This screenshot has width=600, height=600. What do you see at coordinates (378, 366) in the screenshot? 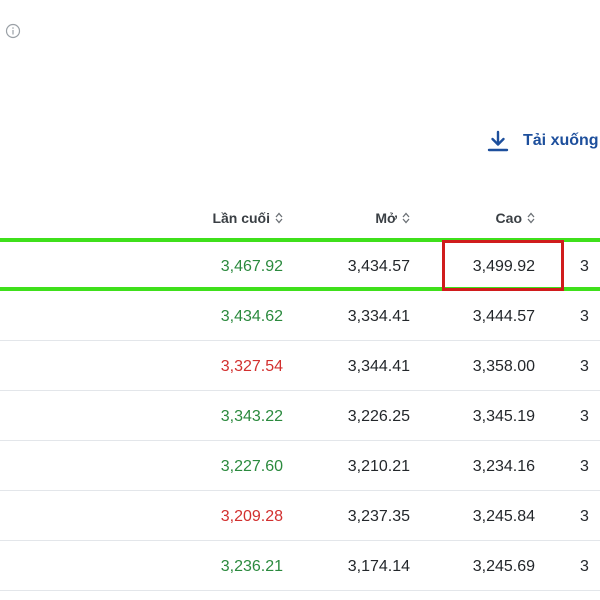
I see `open-price-cell: 3,344.41` at bounding box center [378, 366].